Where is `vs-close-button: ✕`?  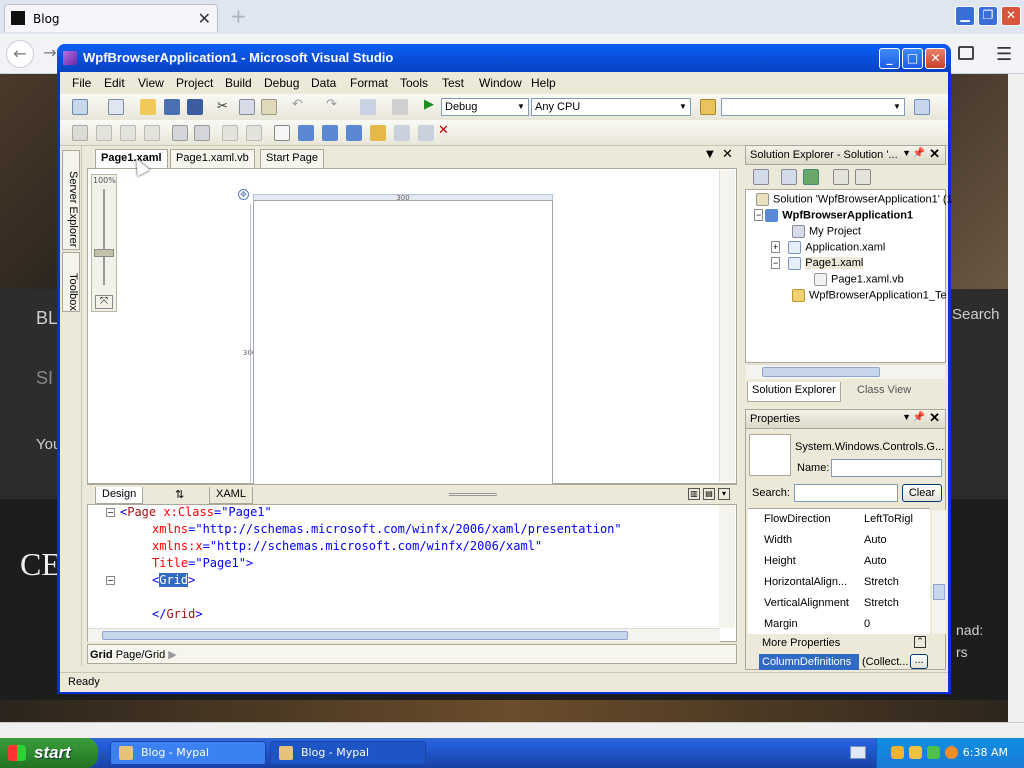 vs-close-button: ✕ is located at coordinates (935, 58).